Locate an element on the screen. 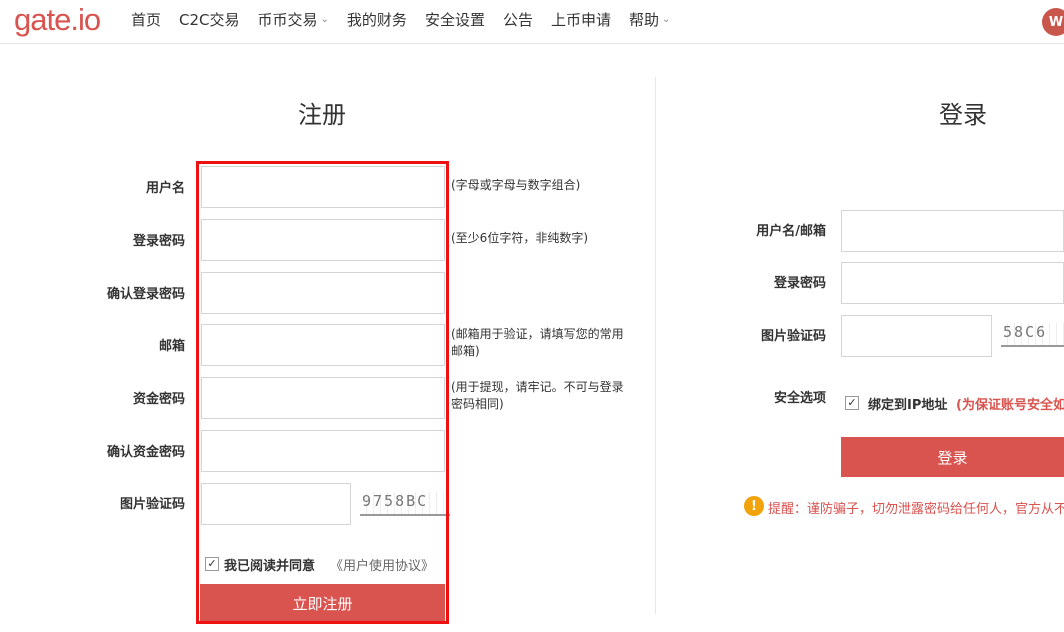 Image resolution: width=1064 pixels, height=632 pixels. email-label: 邮箱 is located at coordinates (171, 346).